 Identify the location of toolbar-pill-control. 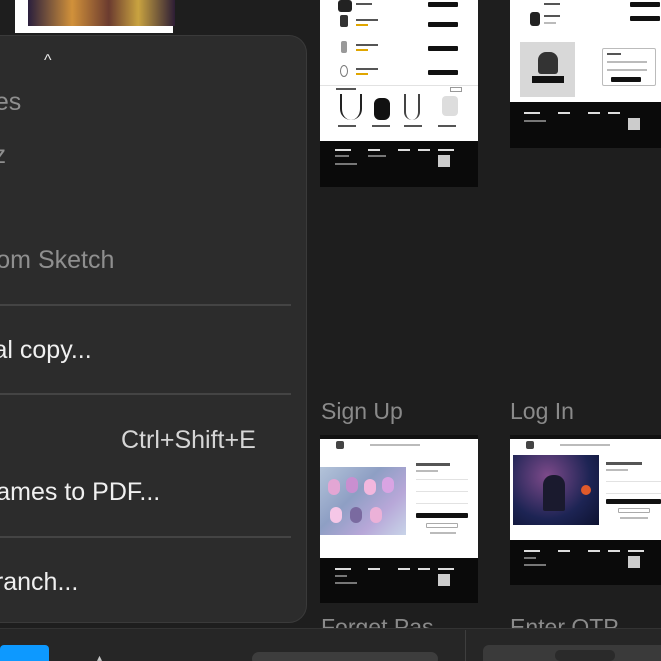
(345, 656).